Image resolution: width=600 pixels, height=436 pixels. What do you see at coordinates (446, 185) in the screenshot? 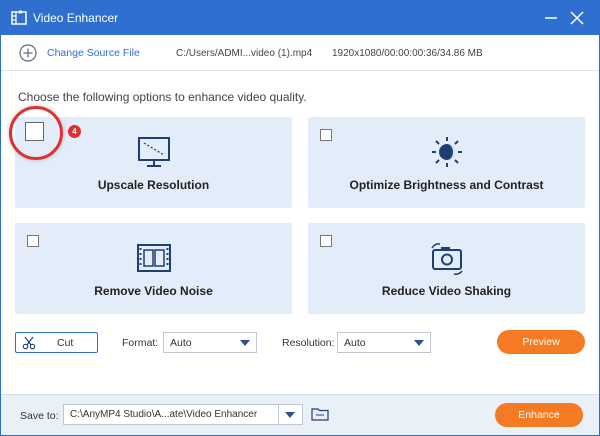
I see `option-label: Optimize Brightness and Contrast` at bounding box center [446, 185].